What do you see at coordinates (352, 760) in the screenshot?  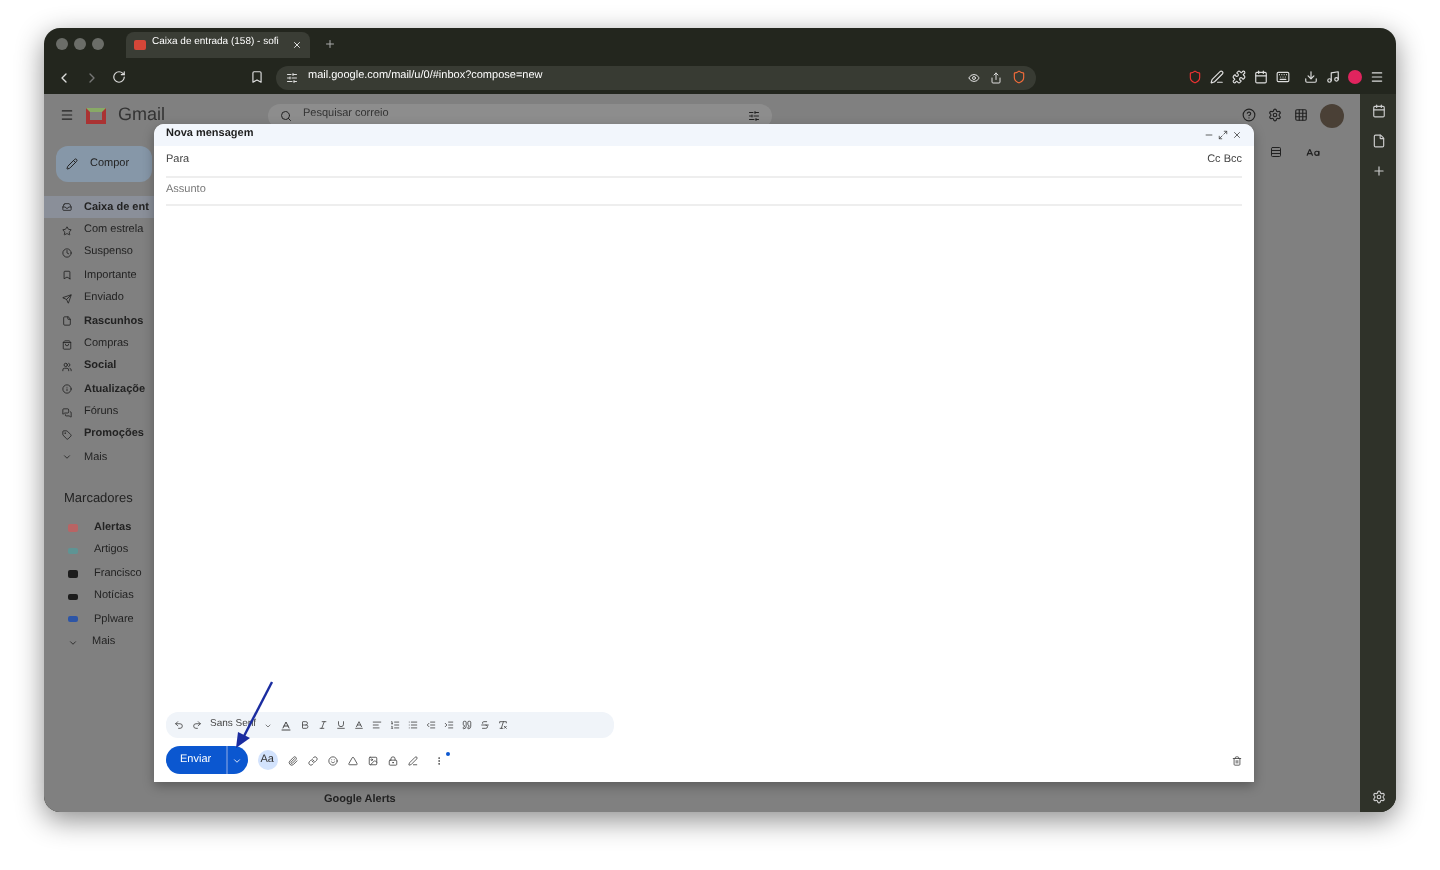 I see `triangle-icon` at bounding box center [352, 760].